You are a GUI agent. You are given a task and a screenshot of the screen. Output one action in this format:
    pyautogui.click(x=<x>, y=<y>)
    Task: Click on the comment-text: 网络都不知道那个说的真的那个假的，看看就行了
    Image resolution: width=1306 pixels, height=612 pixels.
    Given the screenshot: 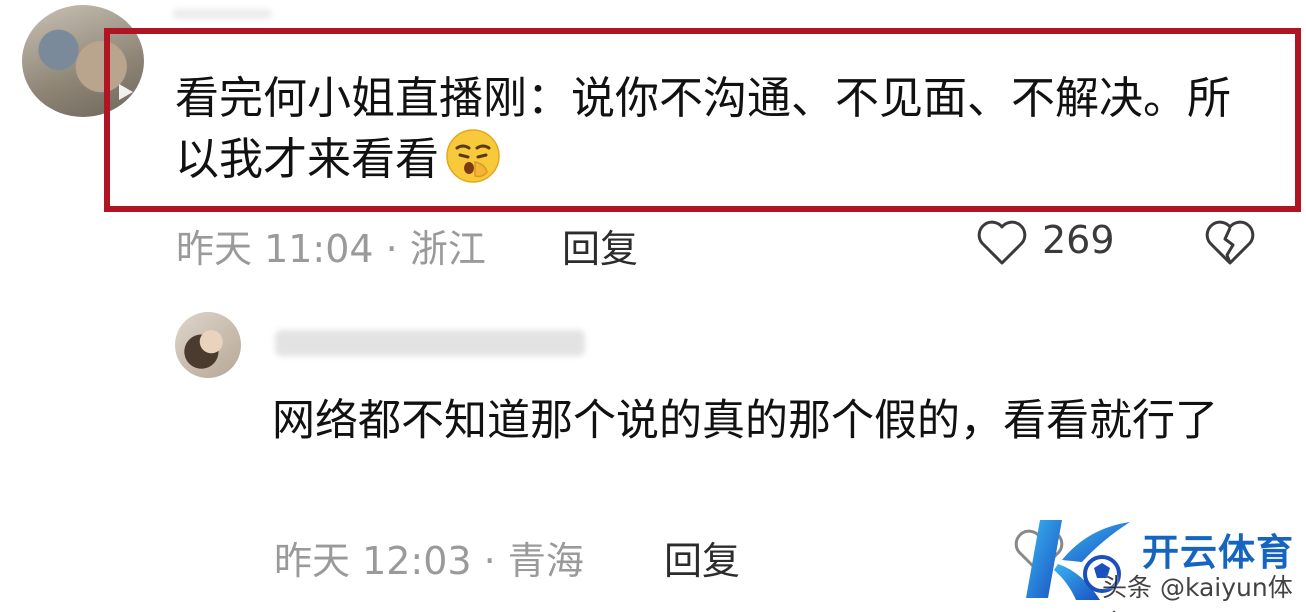 What is the action you would take?
    pyautogui.click(x=745, y=421)
    